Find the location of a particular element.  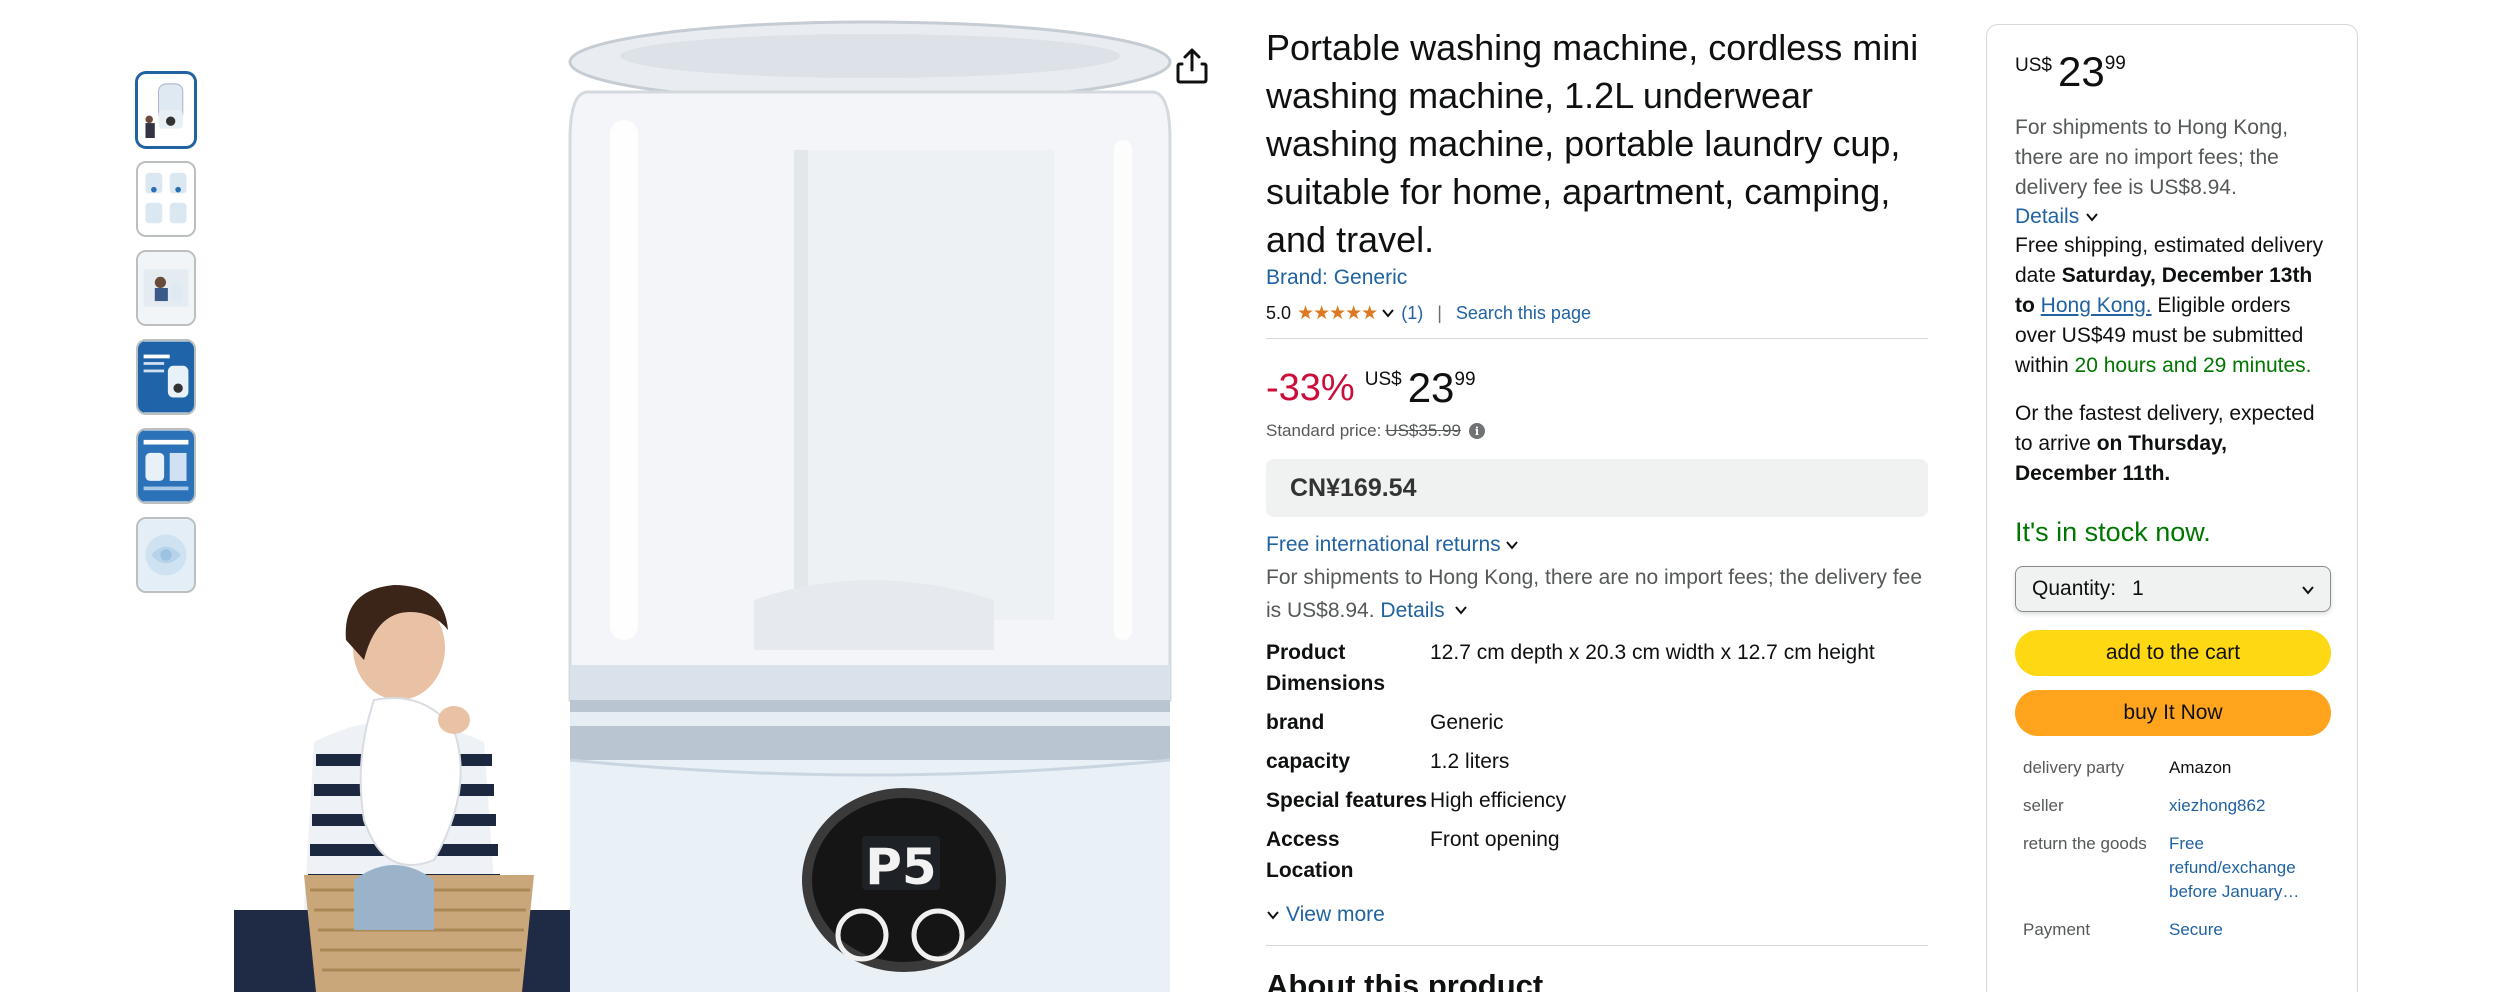

meta-value: Amazon is located at coordinates (2200, 767).